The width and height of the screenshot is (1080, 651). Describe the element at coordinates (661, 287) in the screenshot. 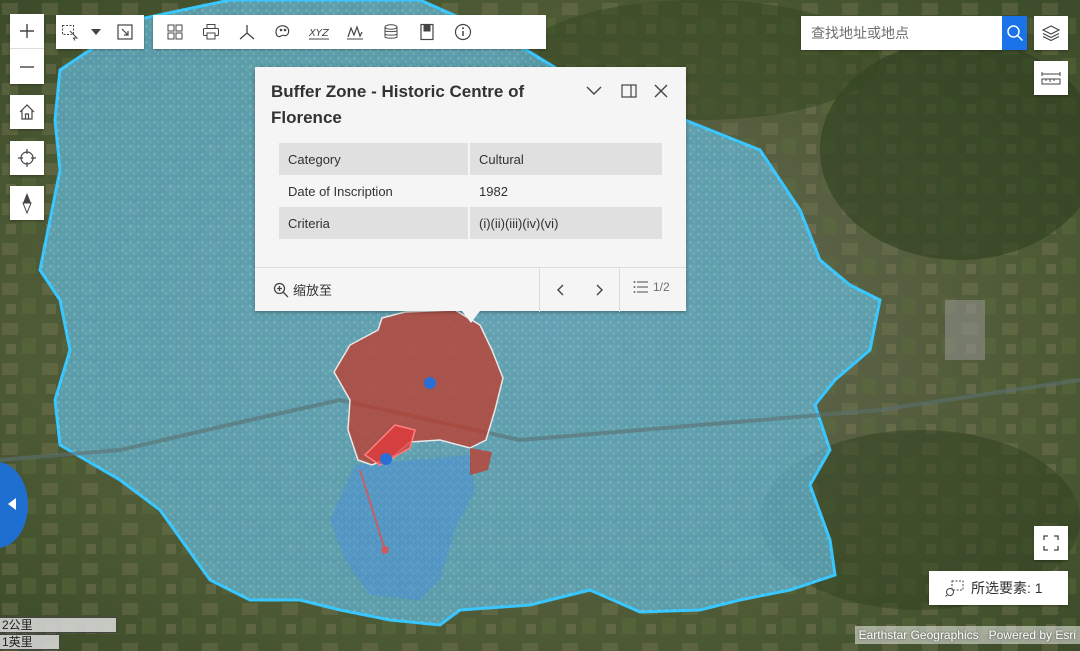

I see `feature-count: 1/2` at that location.